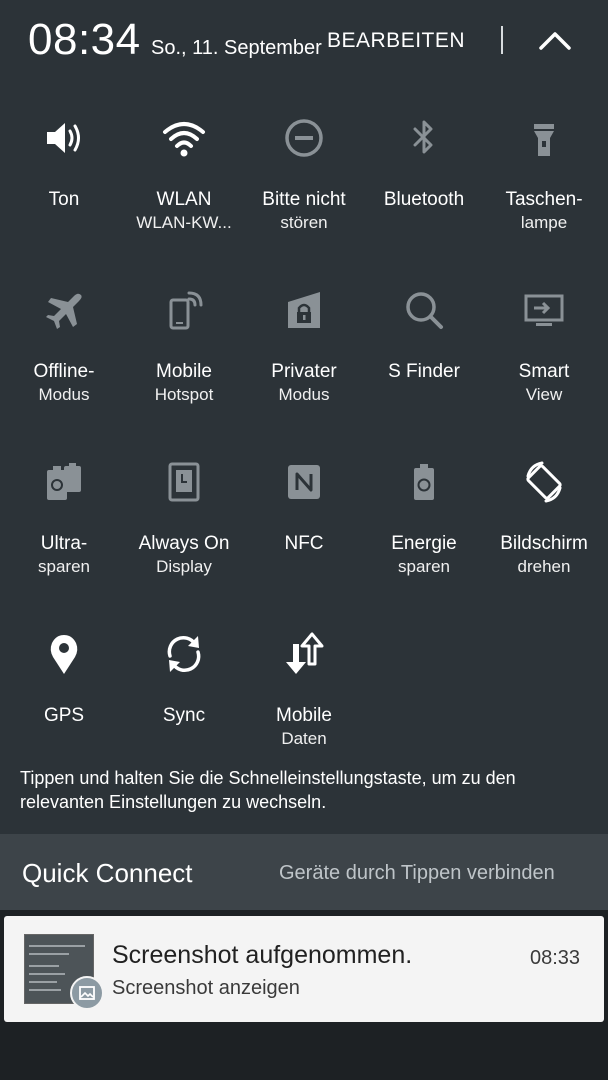 This screenshot has height=1080, width=608. I want to click on wifi-icon, so click(184, 138).